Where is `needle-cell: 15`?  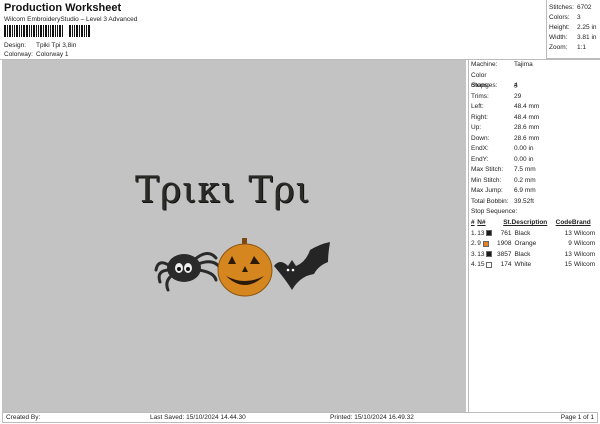 needle-cell: 15 is located at coordinates (485, 265).